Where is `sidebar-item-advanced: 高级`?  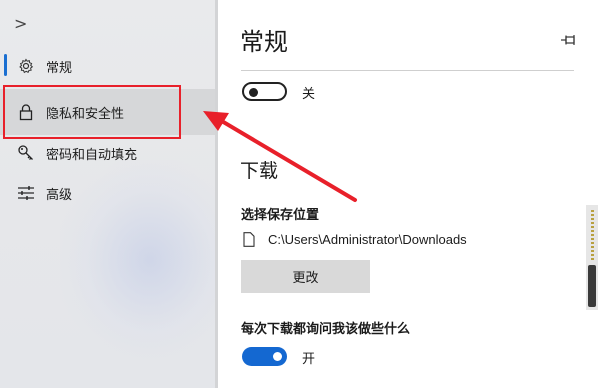
sidebar-item-advanced: 高级 is located at coordinates (107, 193).